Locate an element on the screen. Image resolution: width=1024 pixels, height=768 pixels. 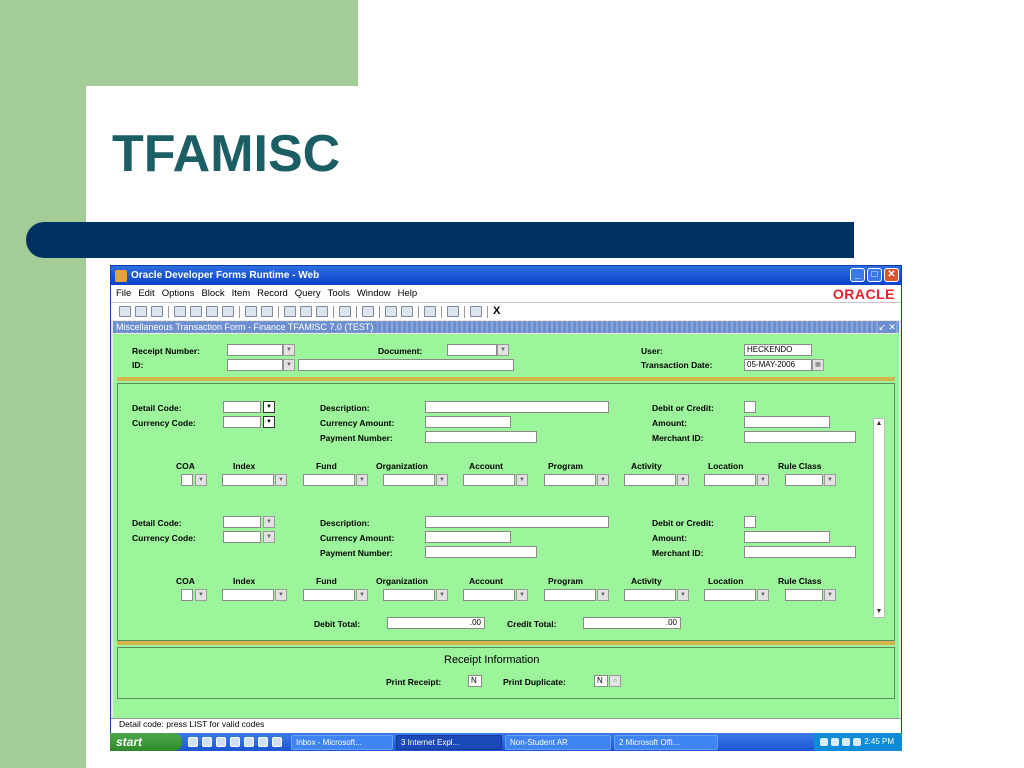
menu-help: Help is located at coordinates (408, 293).